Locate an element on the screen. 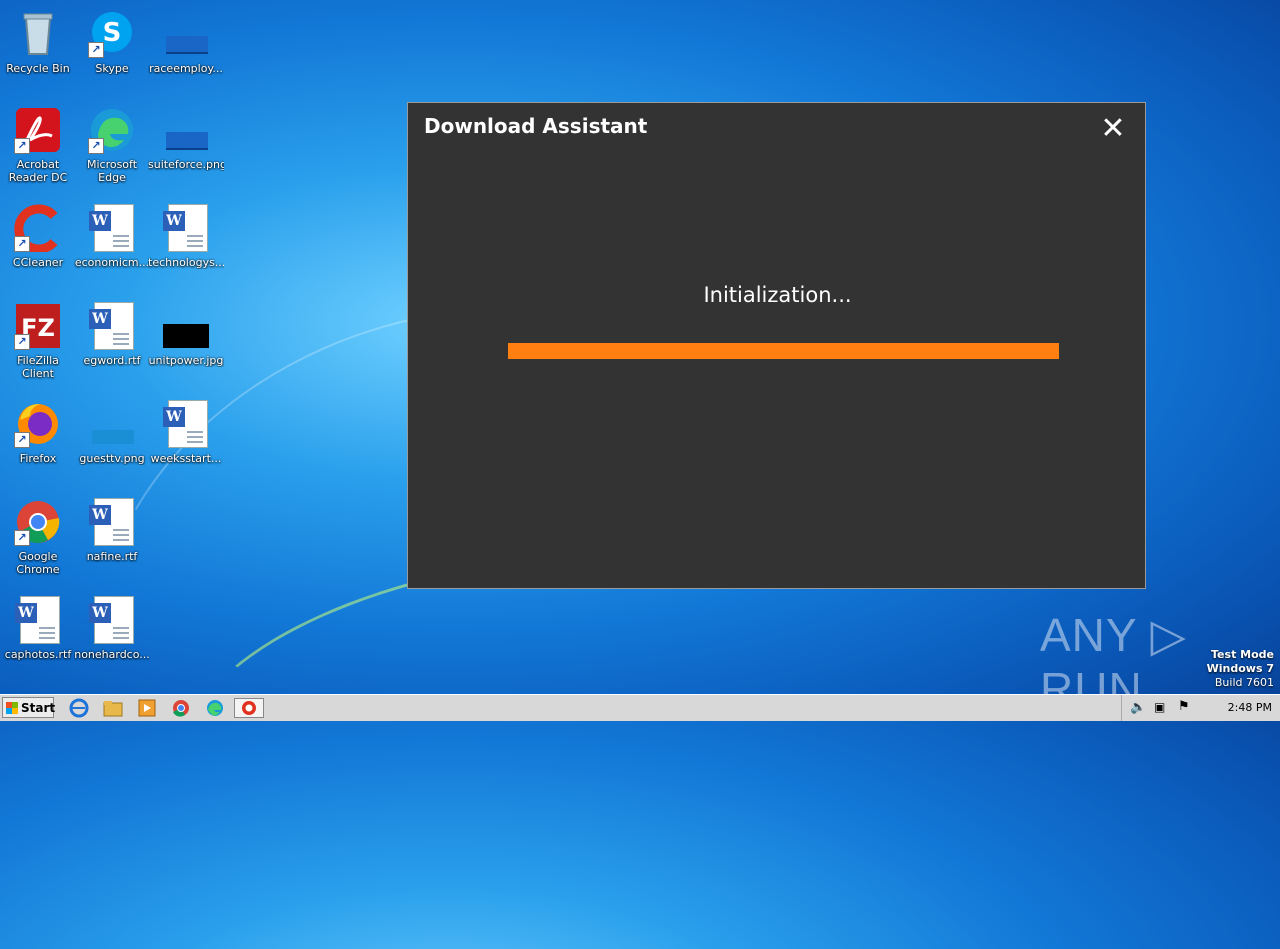 This screenshot has height=949, width=1280. desktop-icon-label: Firefox is located at coordinates (38, 458).